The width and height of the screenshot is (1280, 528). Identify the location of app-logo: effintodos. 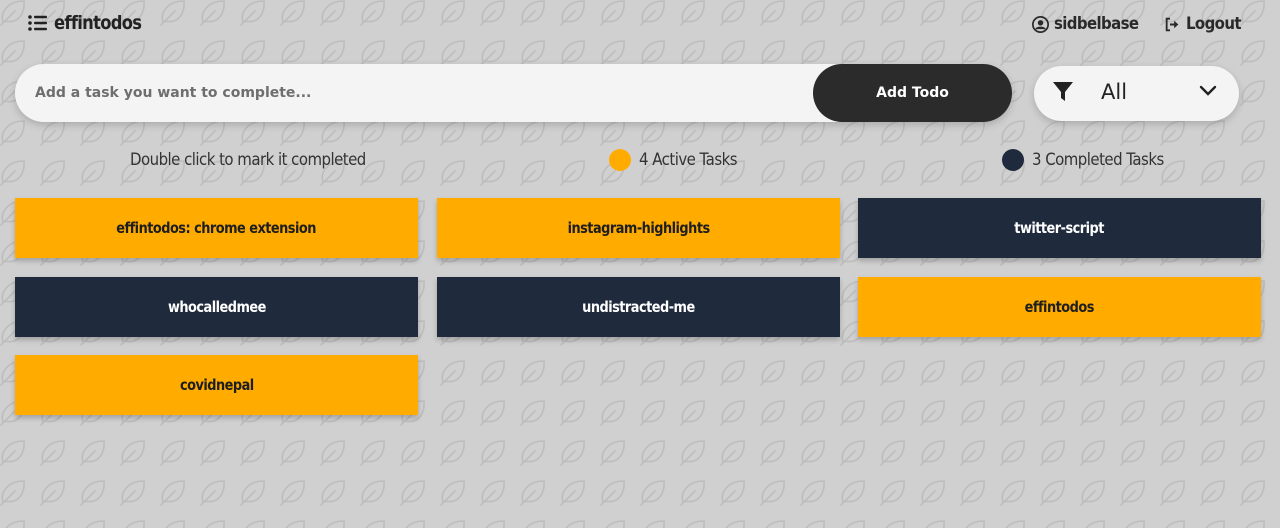
(92, 23).